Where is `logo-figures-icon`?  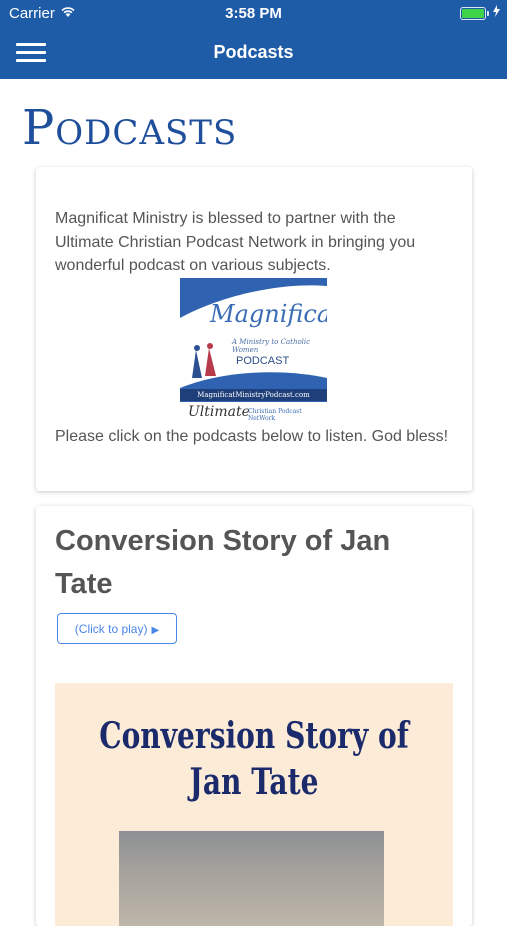
logo-figures-icon is located at coordinates (204, 360).